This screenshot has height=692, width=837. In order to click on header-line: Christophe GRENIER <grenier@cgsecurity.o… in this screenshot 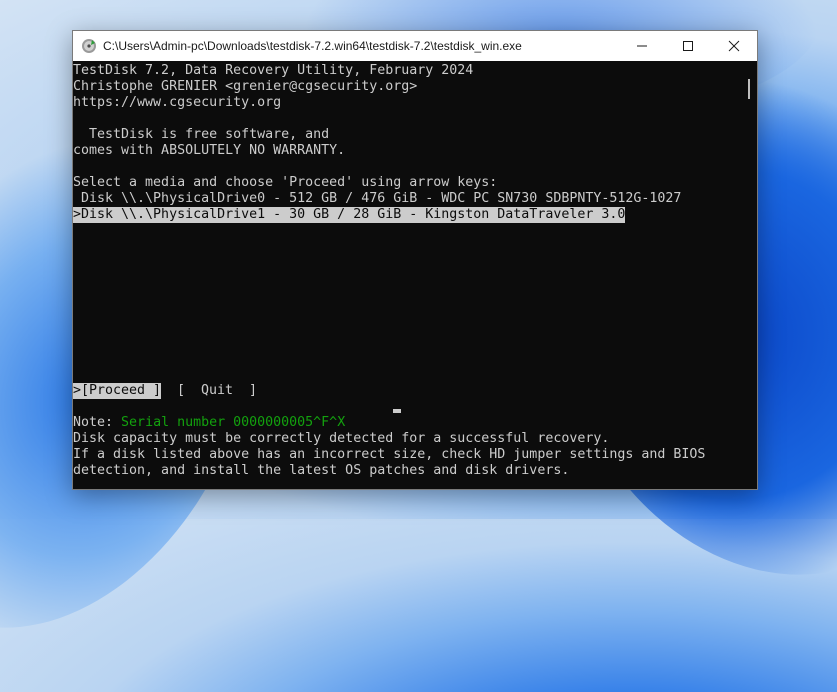, I will do `click(245, 86)`.